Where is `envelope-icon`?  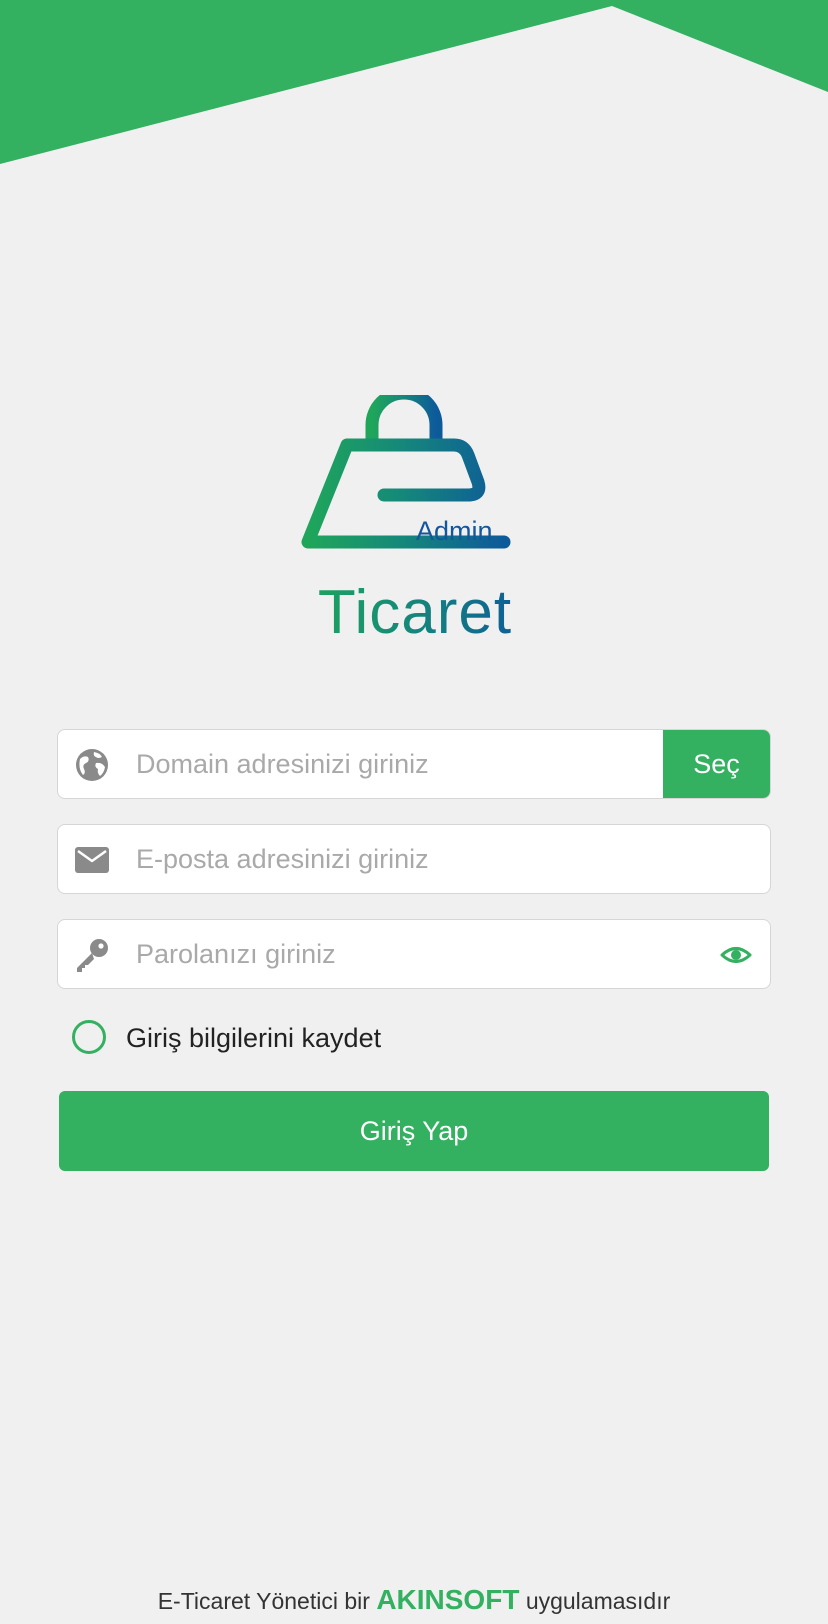 envelope-icon is located at coordinates (92, 860).